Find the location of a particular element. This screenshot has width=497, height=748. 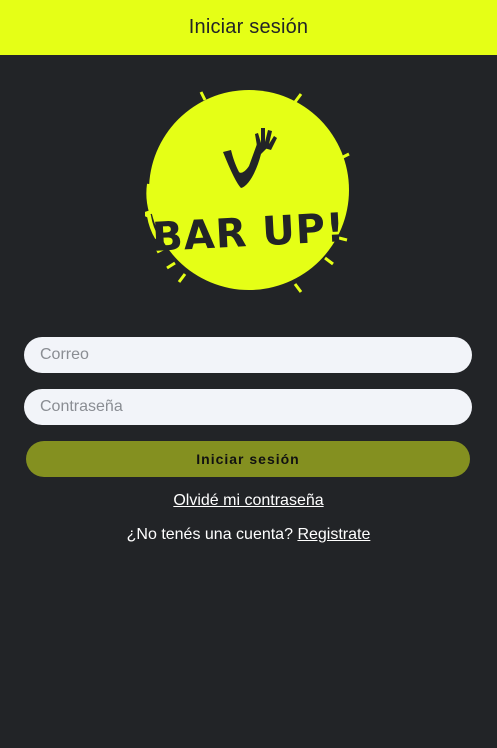

forgot-password-link: Olvidé mi contraseña is located at coordinates (248, 500).